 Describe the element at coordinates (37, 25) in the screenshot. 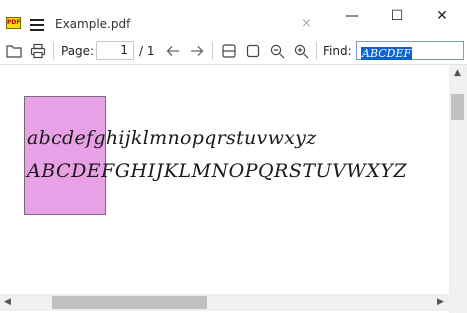

I see `menu-icon` at that location.